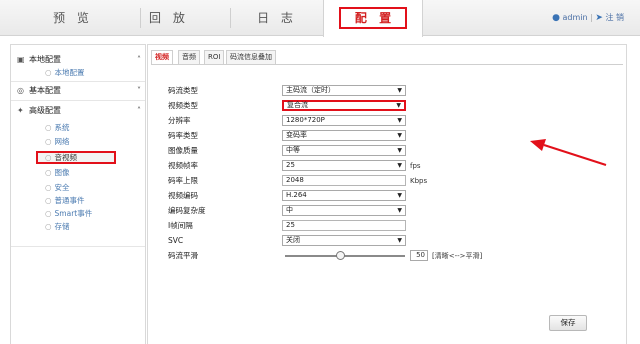  I want to click on tab-underline, so click(387, 64).